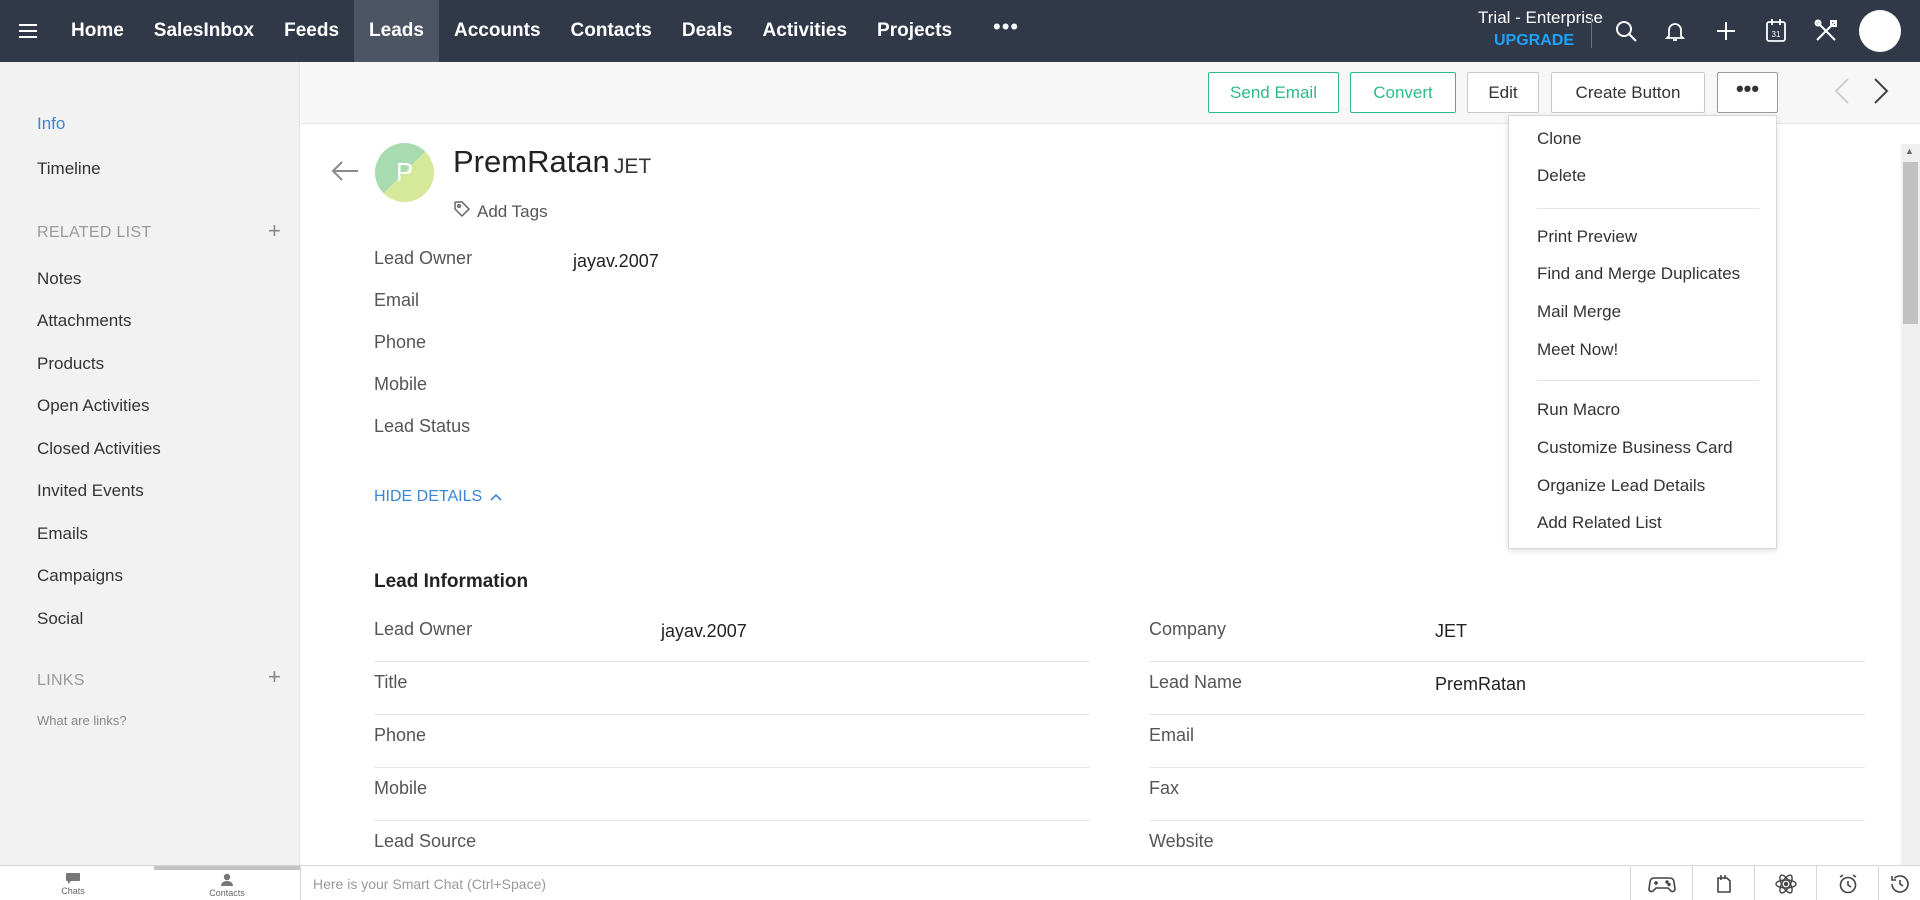 This screenshot has width=1920, height=900. What do you see at coordinates (500, 211) in the screenshot?
I see `add-tags-button: Add Tags` at bounding box center [500, 211].